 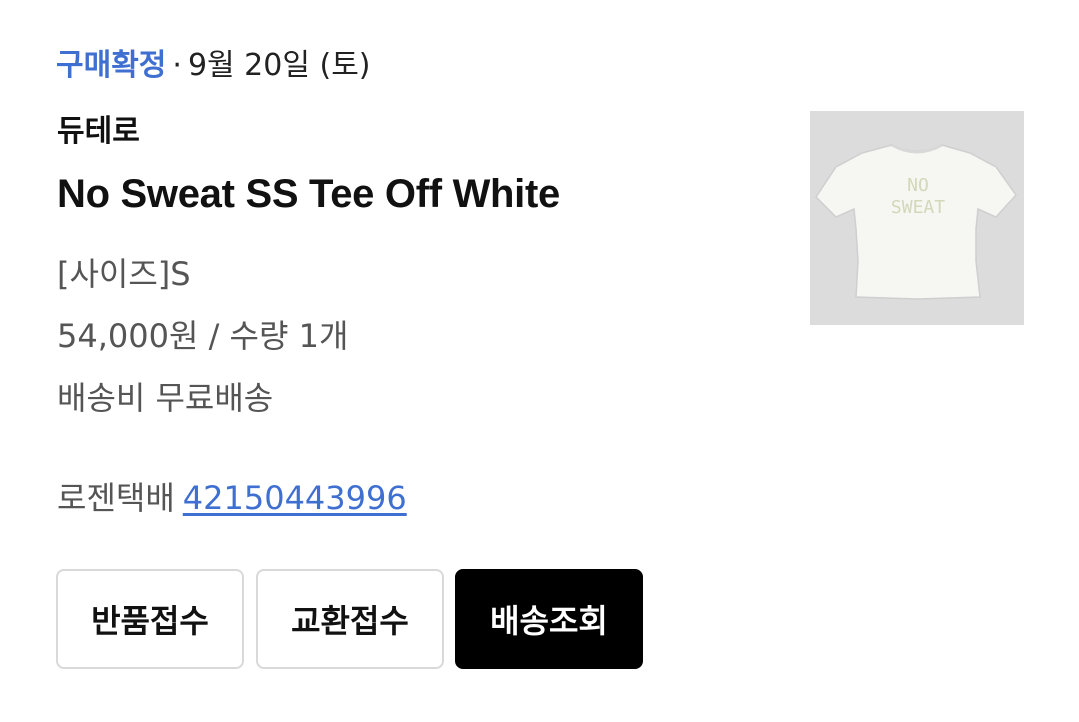 I want to click on shirt-print-line1: NO, so click(x=918, y=185).